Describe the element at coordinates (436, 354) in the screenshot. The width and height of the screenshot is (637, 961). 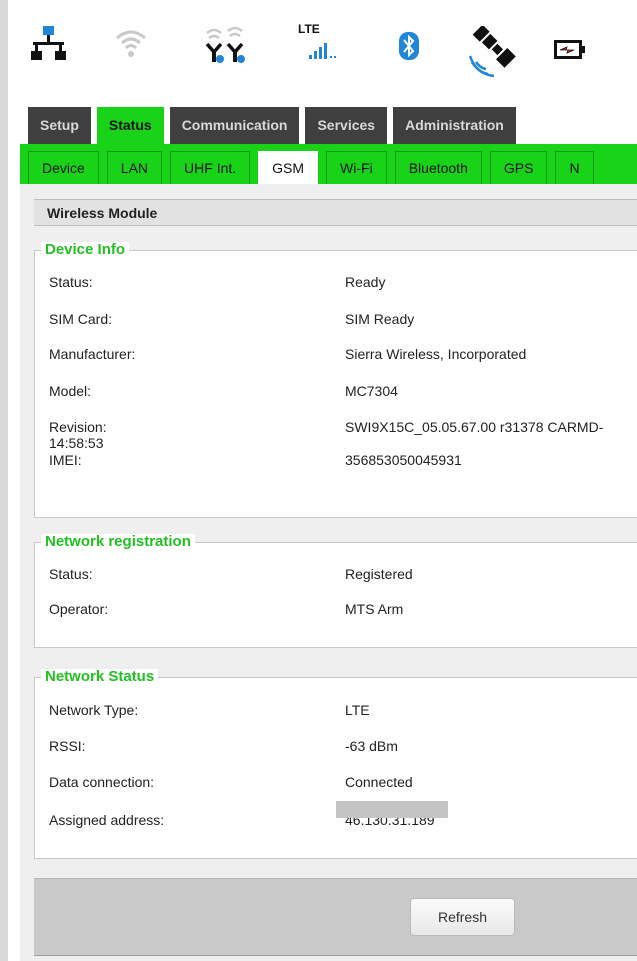
I see `info-value: Sierra Wireless, Incorporated` at that location.